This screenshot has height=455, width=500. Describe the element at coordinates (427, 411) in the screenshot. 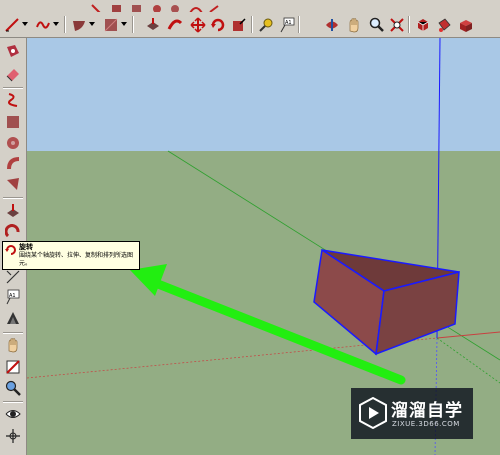

I see `watermark-title: 溜溜自学` at that location.